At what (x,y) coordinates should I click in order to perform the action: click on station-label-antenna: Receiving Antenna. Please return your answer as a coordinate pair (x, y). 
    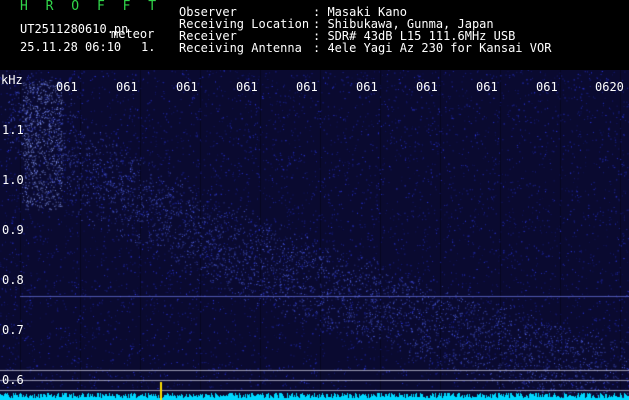
    Looking at the image, I should click on (240, 48).